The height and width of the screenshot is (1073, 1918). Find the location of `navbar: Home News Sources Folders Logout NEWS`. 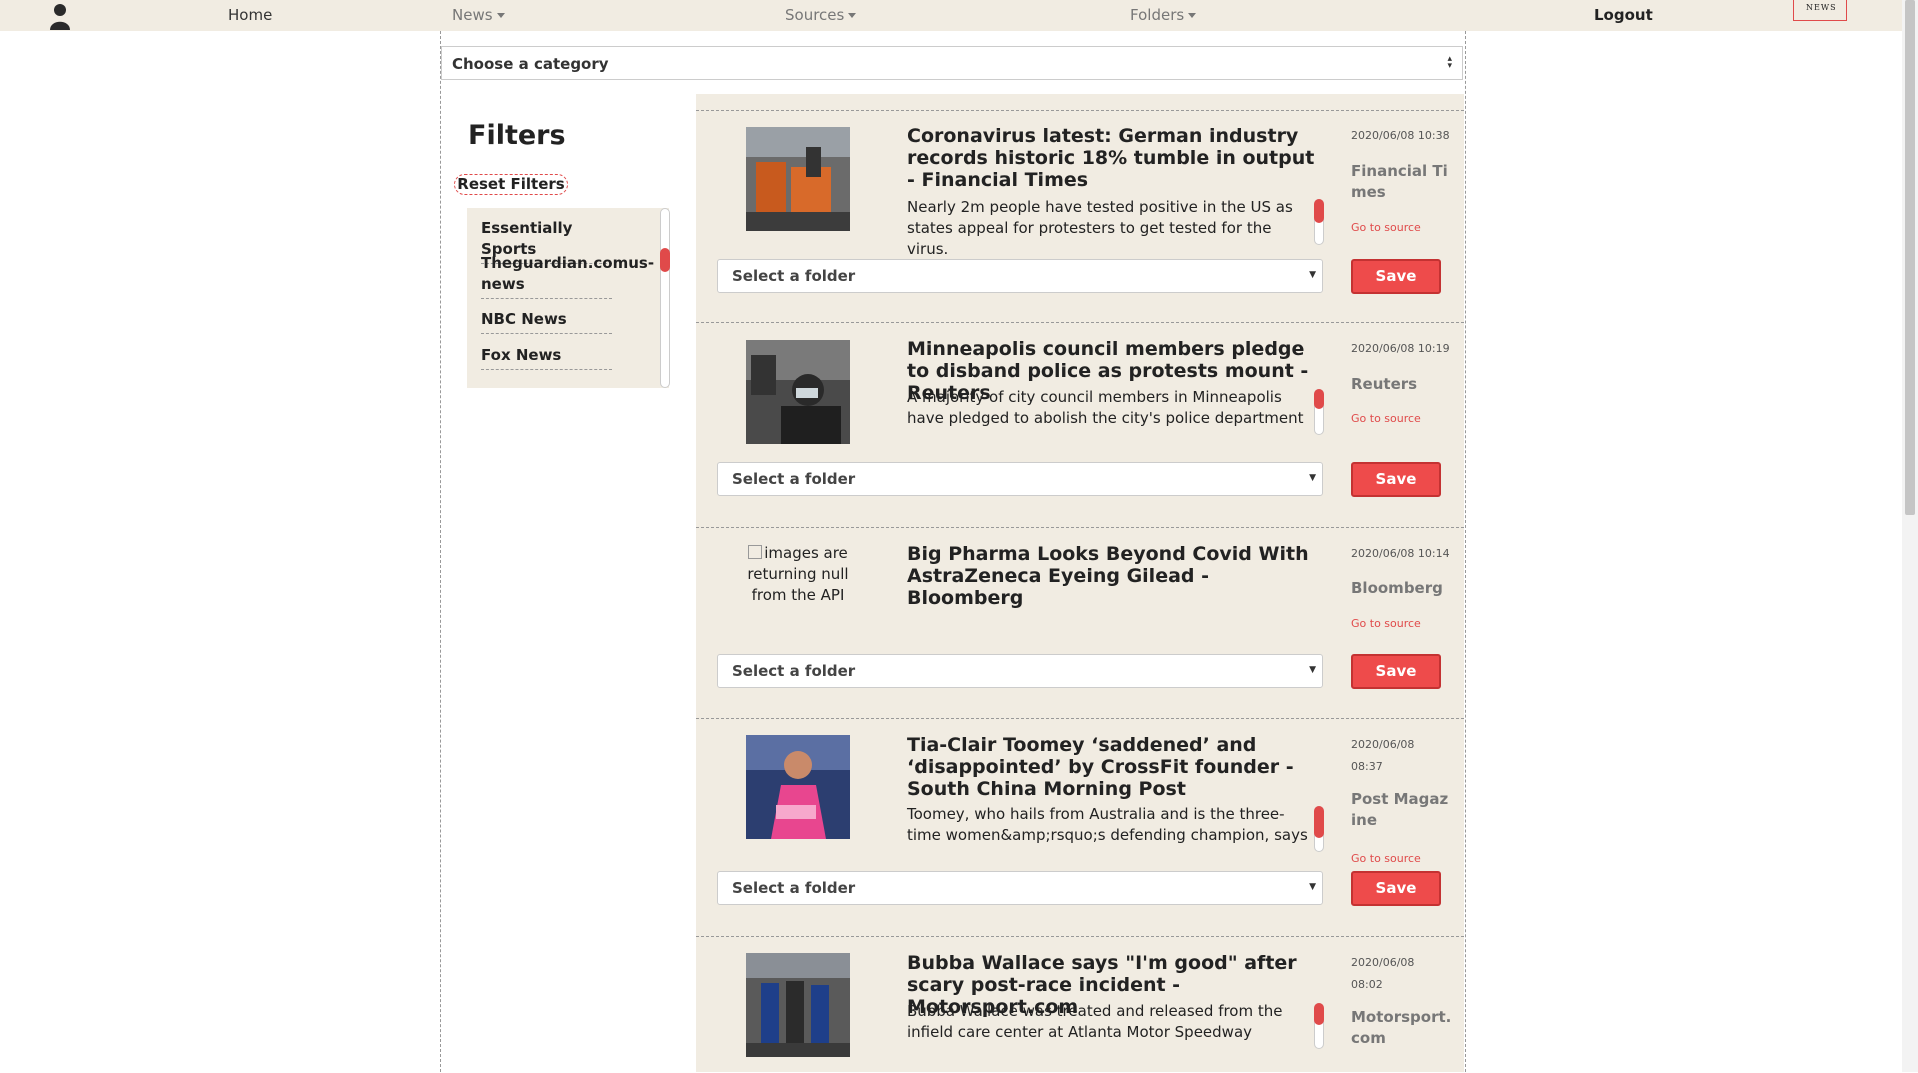

navbar: Home News Sources Folders Logout NEWS is located at coordinates (951, 15).